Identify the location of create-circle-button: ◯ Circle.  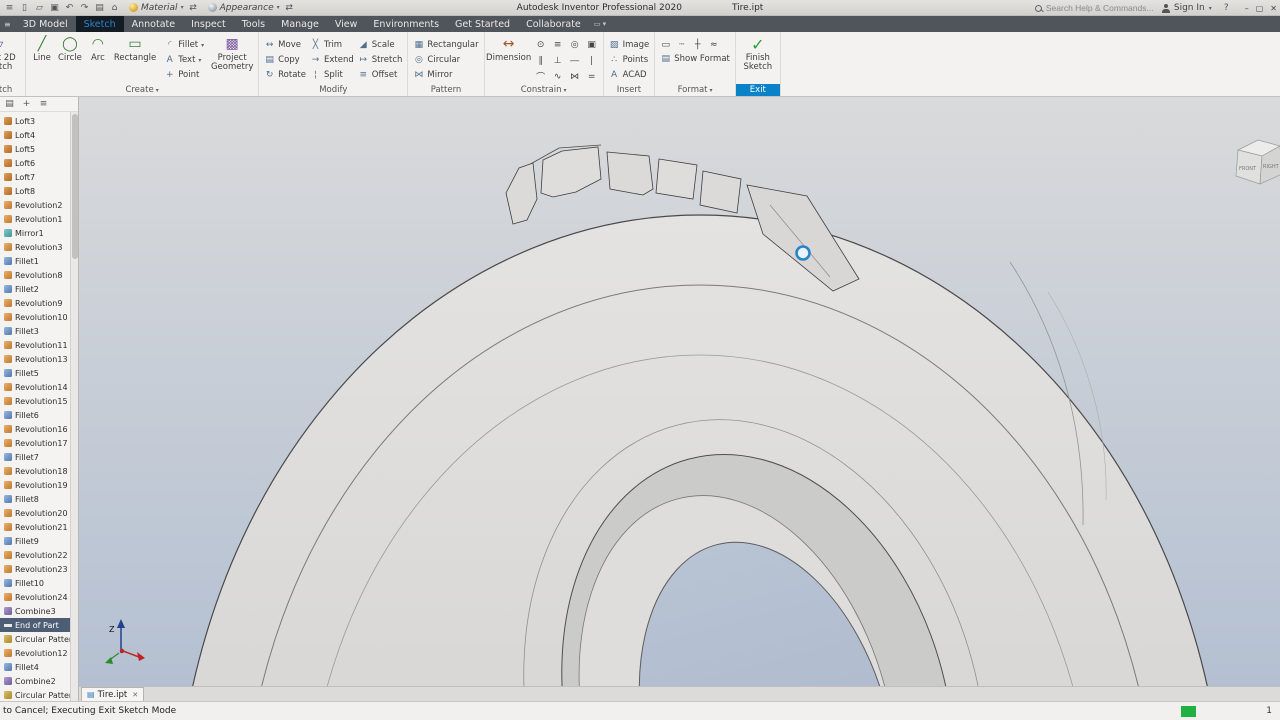
(70, 59).